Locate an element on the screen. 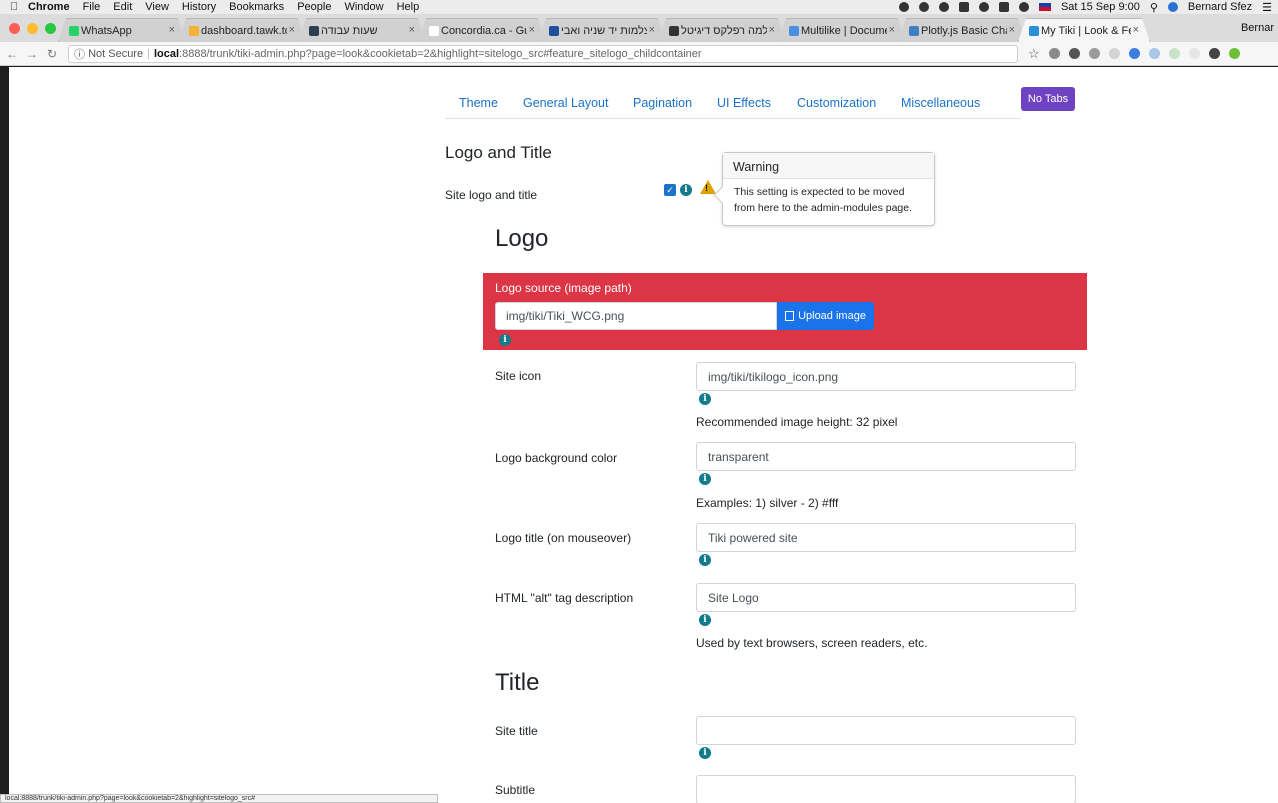 This screenshot has width=1278, height=803. input-source-flag-icon is located at coordinates (1044, 7).